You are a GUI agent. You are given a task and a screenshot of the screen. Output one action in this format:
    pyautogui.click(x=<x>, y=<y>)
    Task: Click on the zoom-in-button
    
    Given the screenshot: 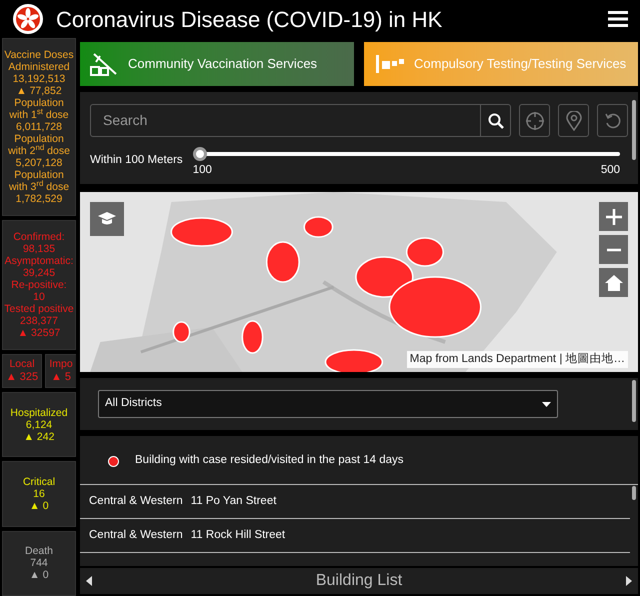 What is the action you would take?
    pyautogui.click(x=613, y=216)
    